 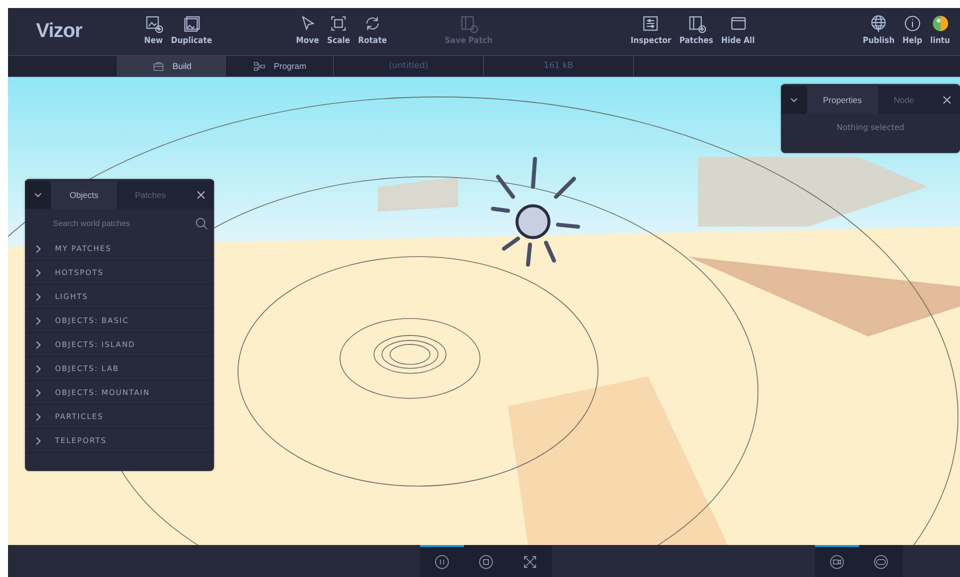 What do you see at coordinates (372, 31) in the screenshot?
I see `toolbar-button: Rotate` at bounding box center [372, 31].